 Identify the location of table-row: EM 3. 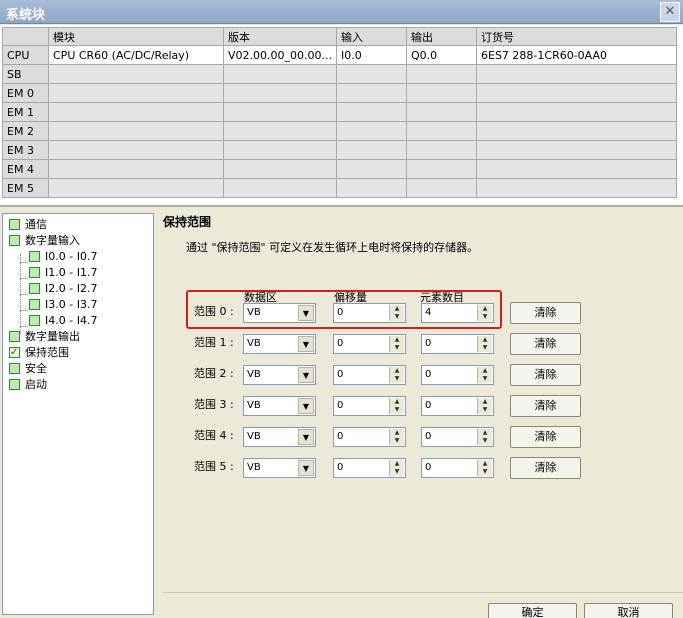
(339, 150).